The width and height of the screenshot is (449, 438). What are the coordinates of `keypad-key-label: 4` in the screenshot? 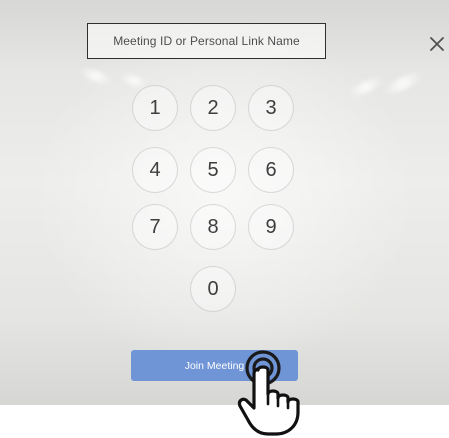 It's located at (155, 169).